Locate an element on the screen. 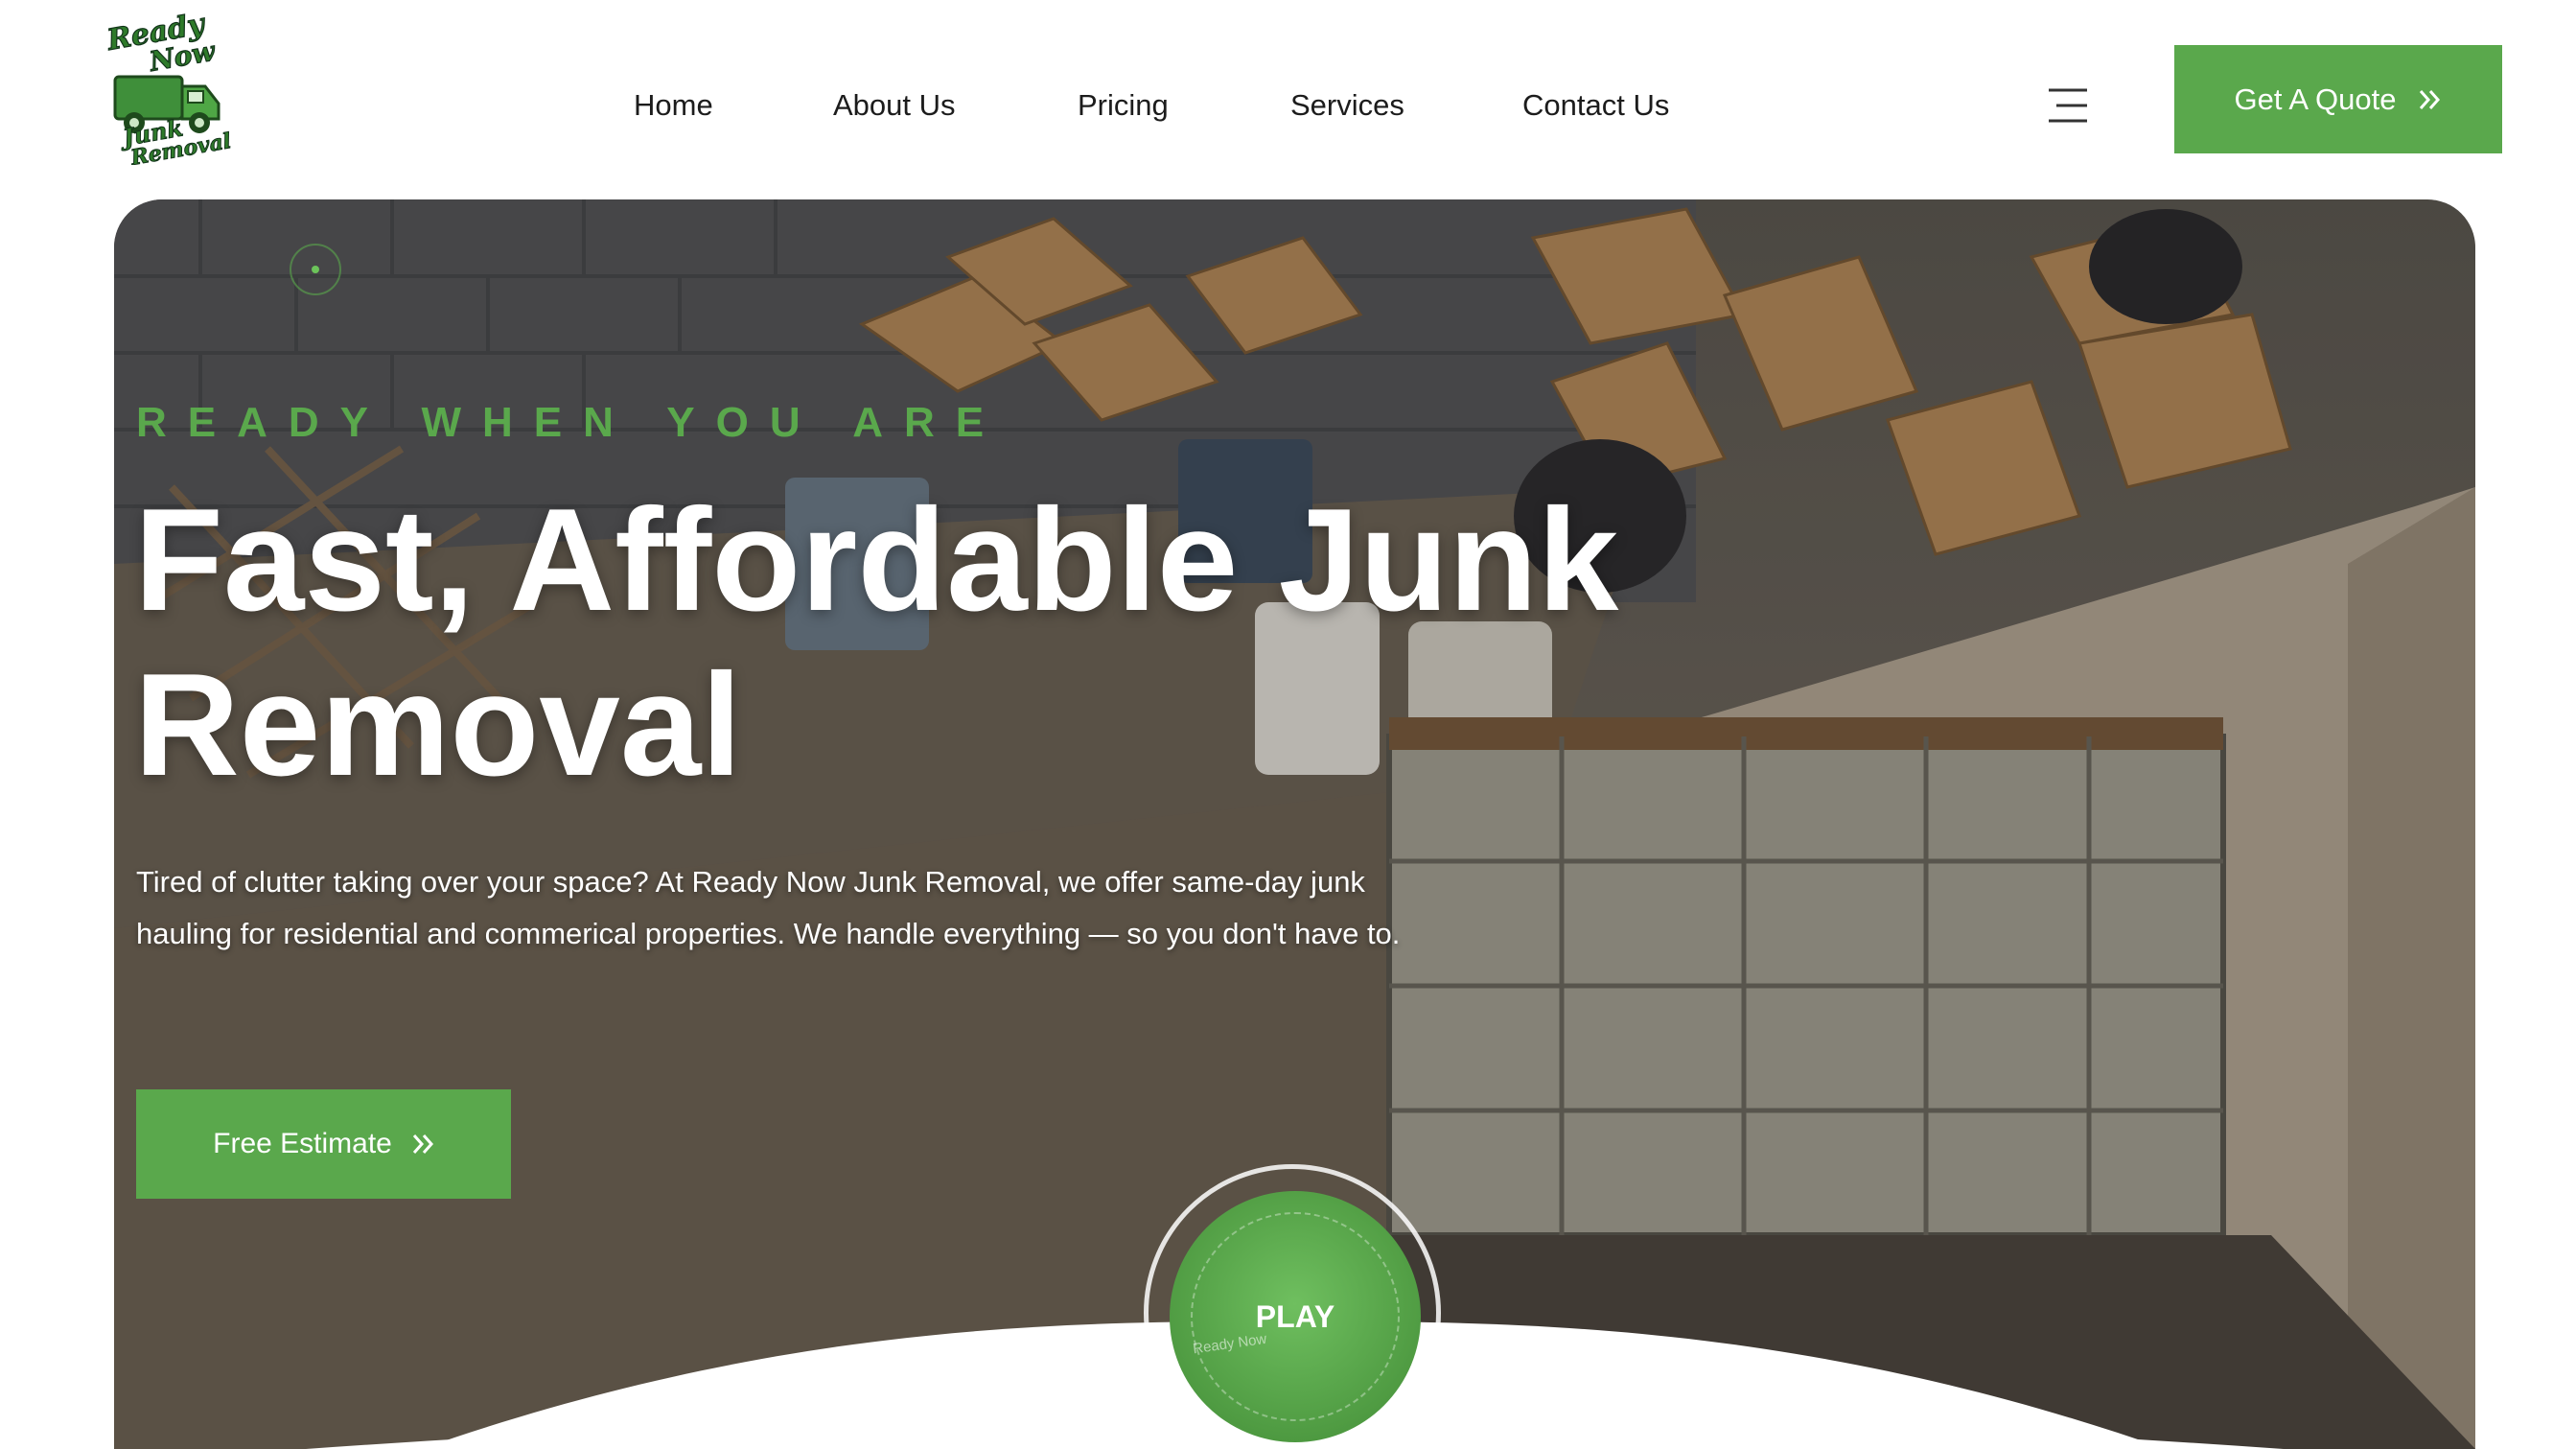 The height and width of the screenshot is (1449, 2576). hero-headline: Fast, Affordable Junk Removal is located at coordinates (901, 642).